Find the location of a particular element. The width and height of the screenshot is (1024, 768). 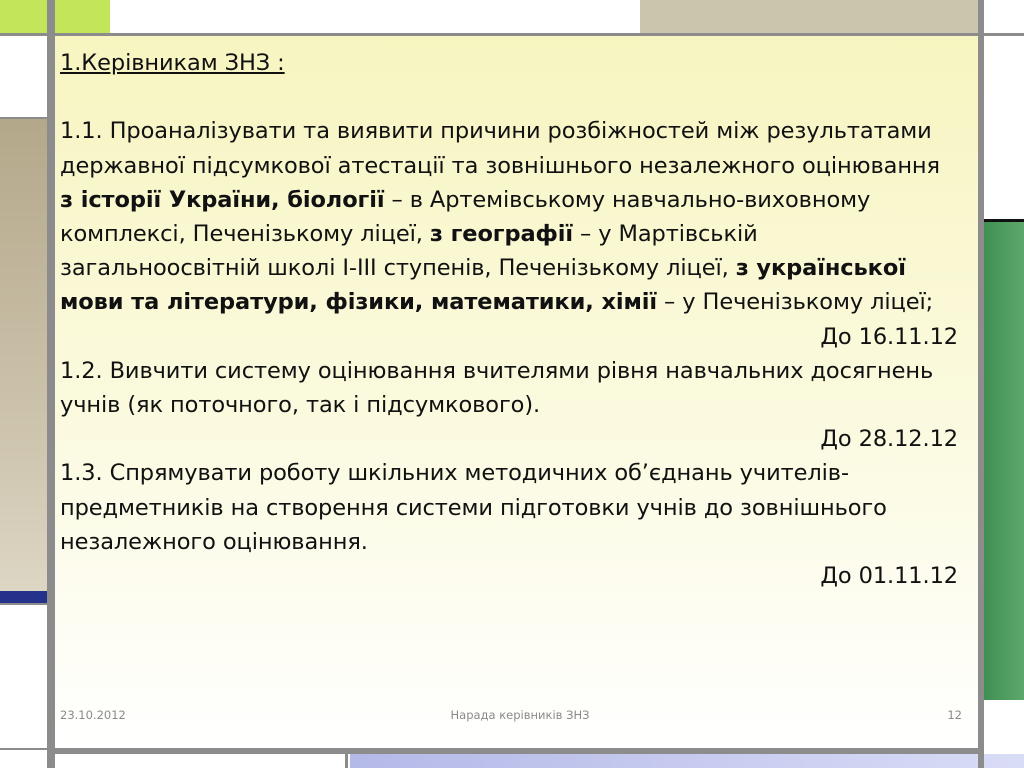

right-frame-line is located at coordinates (981, 384).